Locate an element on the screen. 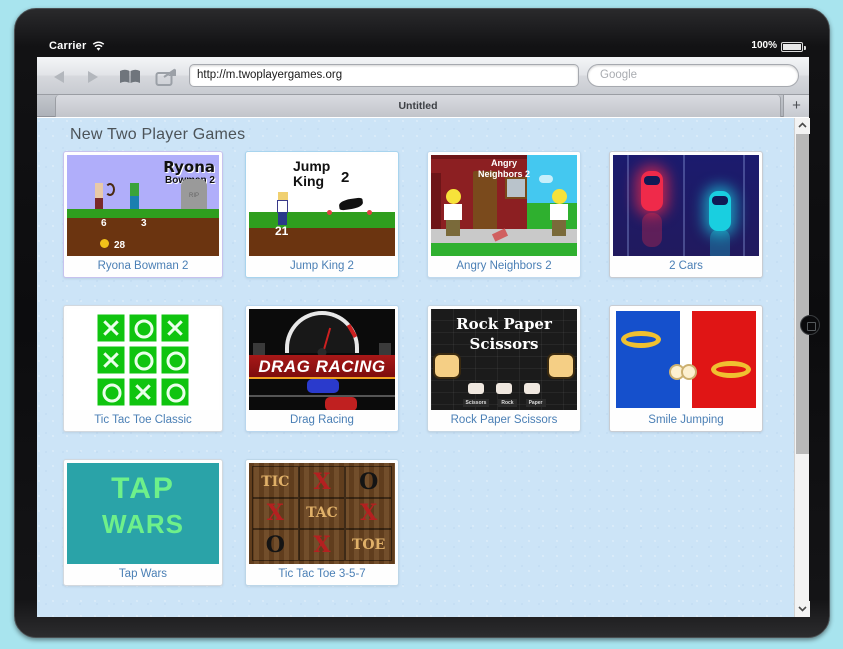  game-title-label: Rock Paper Scissors is located at coordinates (504, 420).